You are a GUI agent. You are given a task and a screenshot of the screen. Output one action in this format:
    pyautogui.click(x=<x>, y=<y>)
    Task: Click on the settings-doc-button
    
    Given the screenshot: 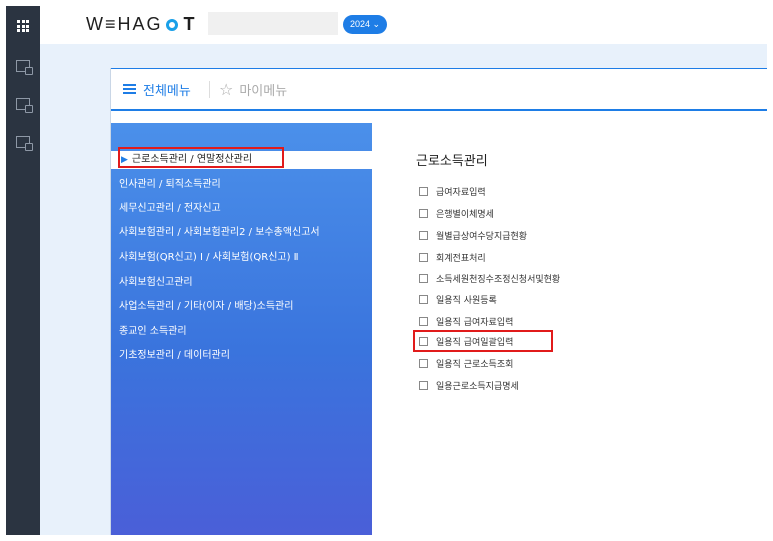 What is the action you would take?
    pyautogui.click(x=23, y=142)
    